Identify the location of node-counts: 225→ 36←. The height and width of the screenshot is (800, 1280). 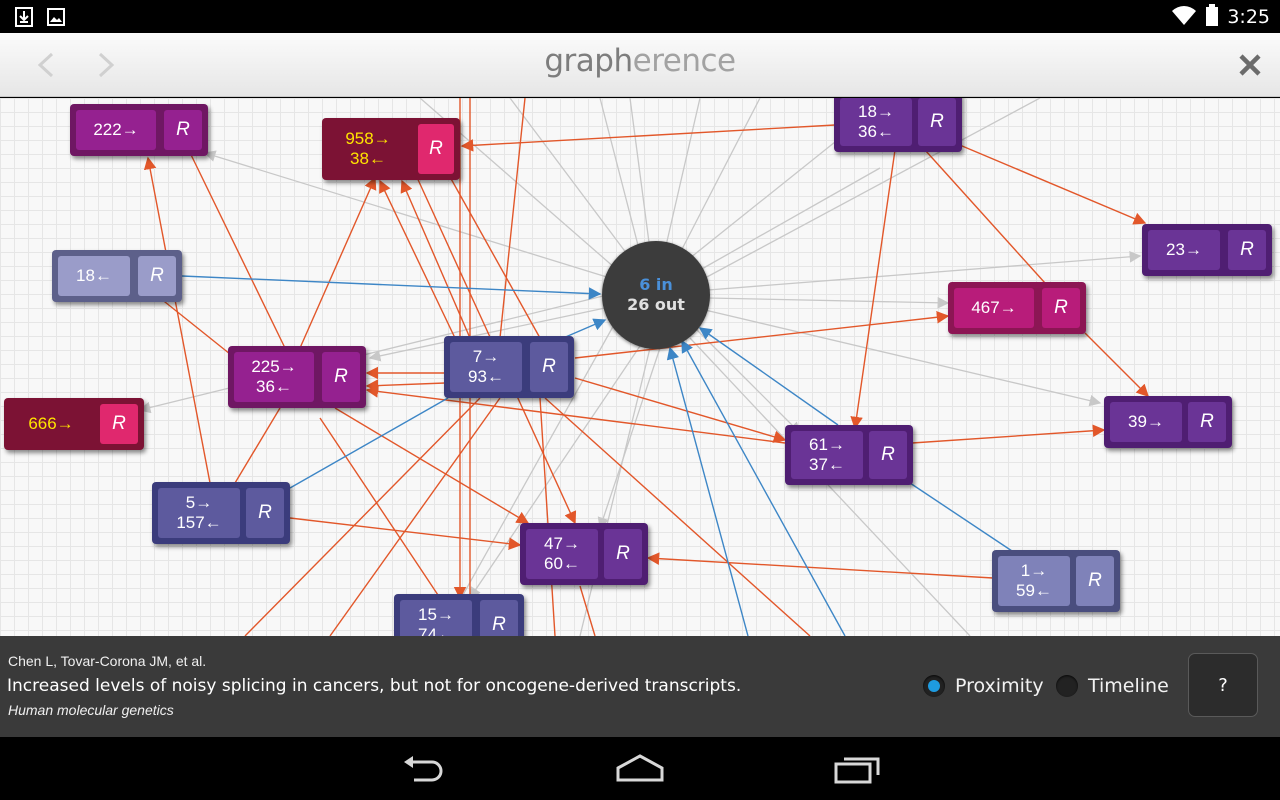
(274, 377).